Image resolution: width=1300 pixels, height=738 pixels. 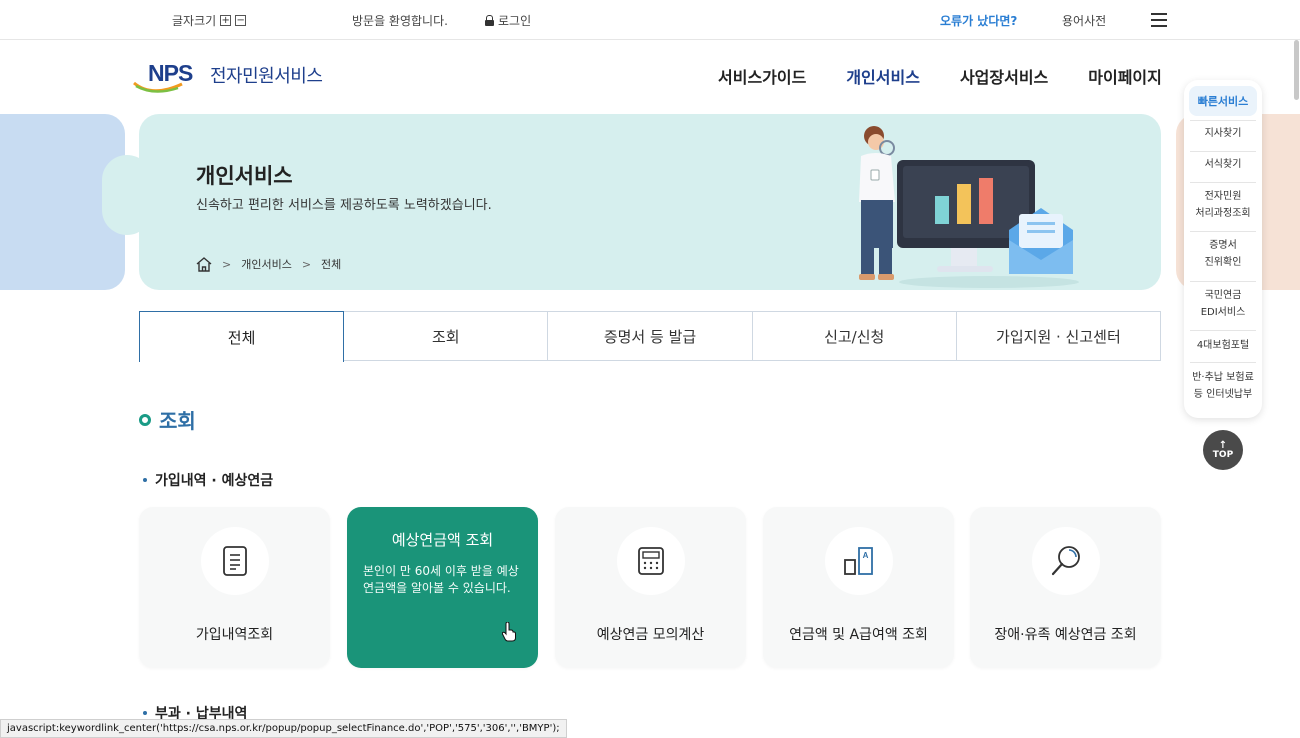 What do you see at coordinates (441, 579) in the screenshot?
I see `card-description: 본인이 만 60세 이후 받을 예상연금액을 알아볼 수 있습니다.` at bounding box center [441, 579].